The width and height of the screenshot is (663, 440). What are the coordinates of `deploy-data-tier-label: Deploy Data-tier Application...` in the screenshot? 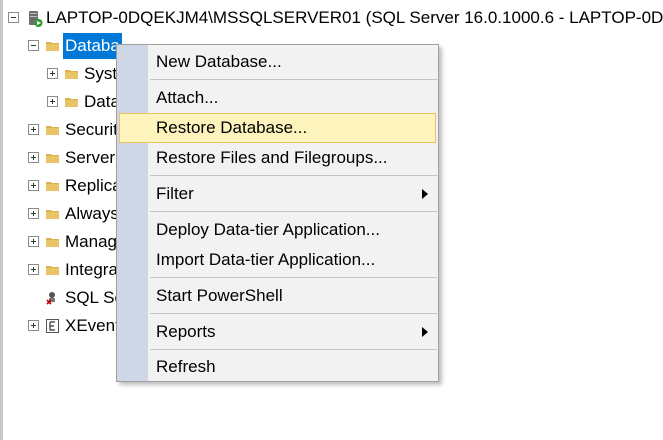 It's located at (268, 229).